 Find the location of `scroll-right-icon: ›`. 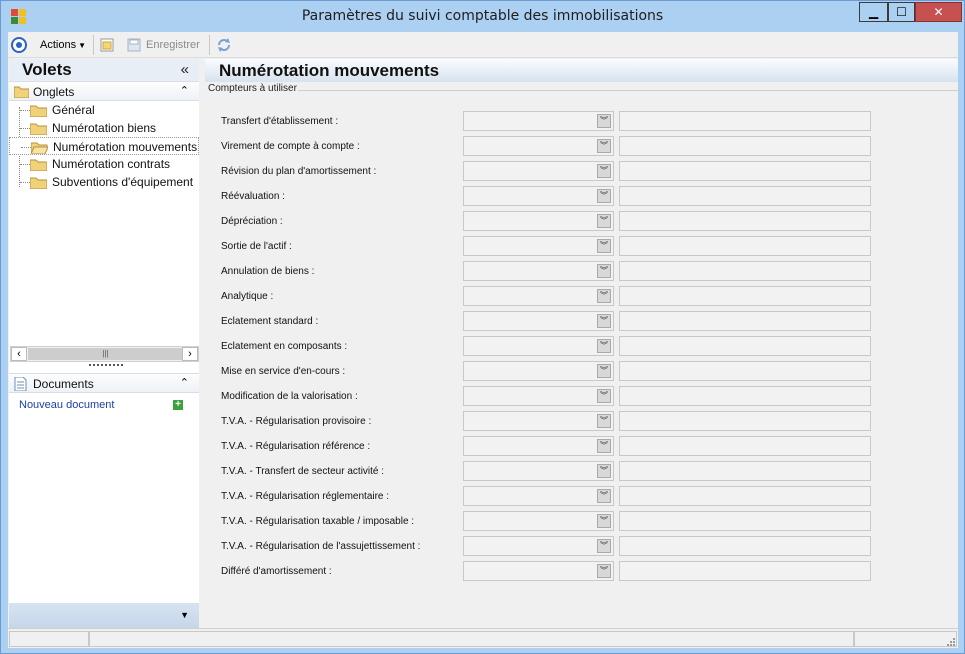

scroll-right-icon: › is located at coordinates (190, 354).